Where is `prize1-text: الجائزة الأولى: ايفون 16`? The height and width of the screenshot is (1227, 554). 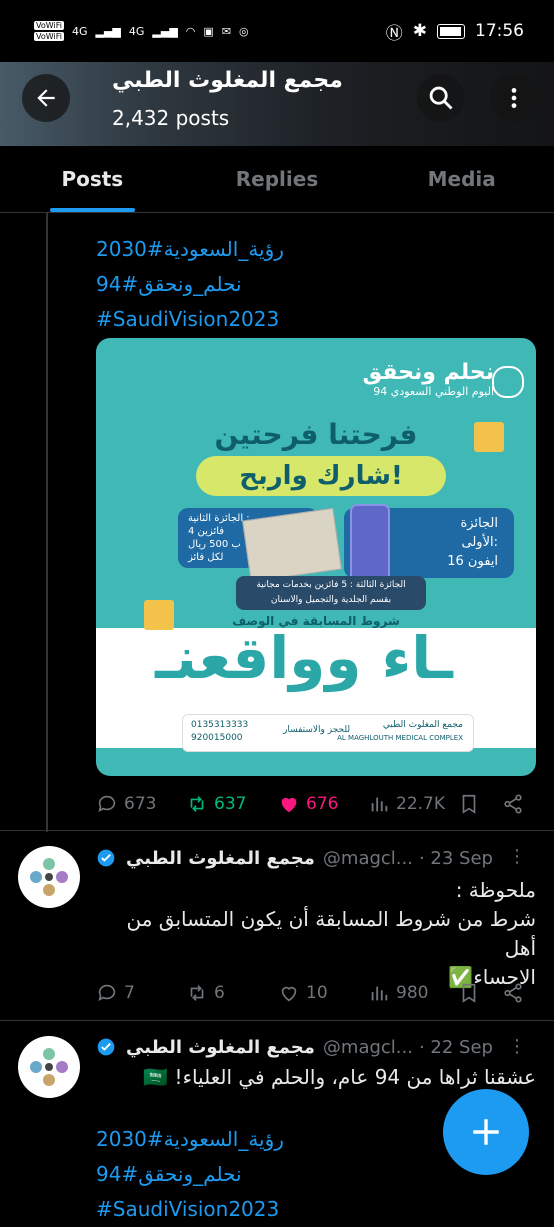
prize1-text: الجائزة الأولى: ايفون 16 is located at coordinates (472, 542).